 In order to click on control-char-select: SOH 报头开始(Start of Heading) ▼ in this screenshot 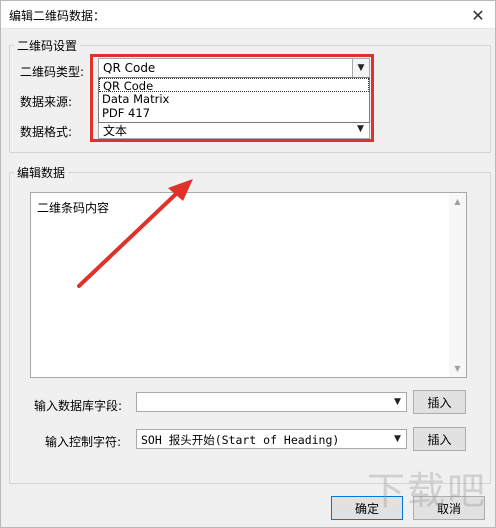, I will do `click(271, 439)`.